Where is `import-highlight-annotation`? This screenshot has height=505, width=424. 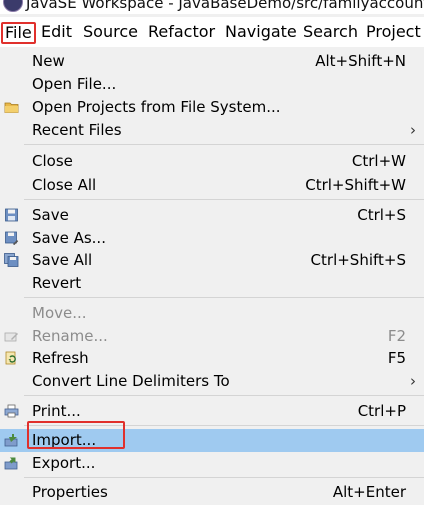 import-highlight-annotation is located at coordinates (76, 435).